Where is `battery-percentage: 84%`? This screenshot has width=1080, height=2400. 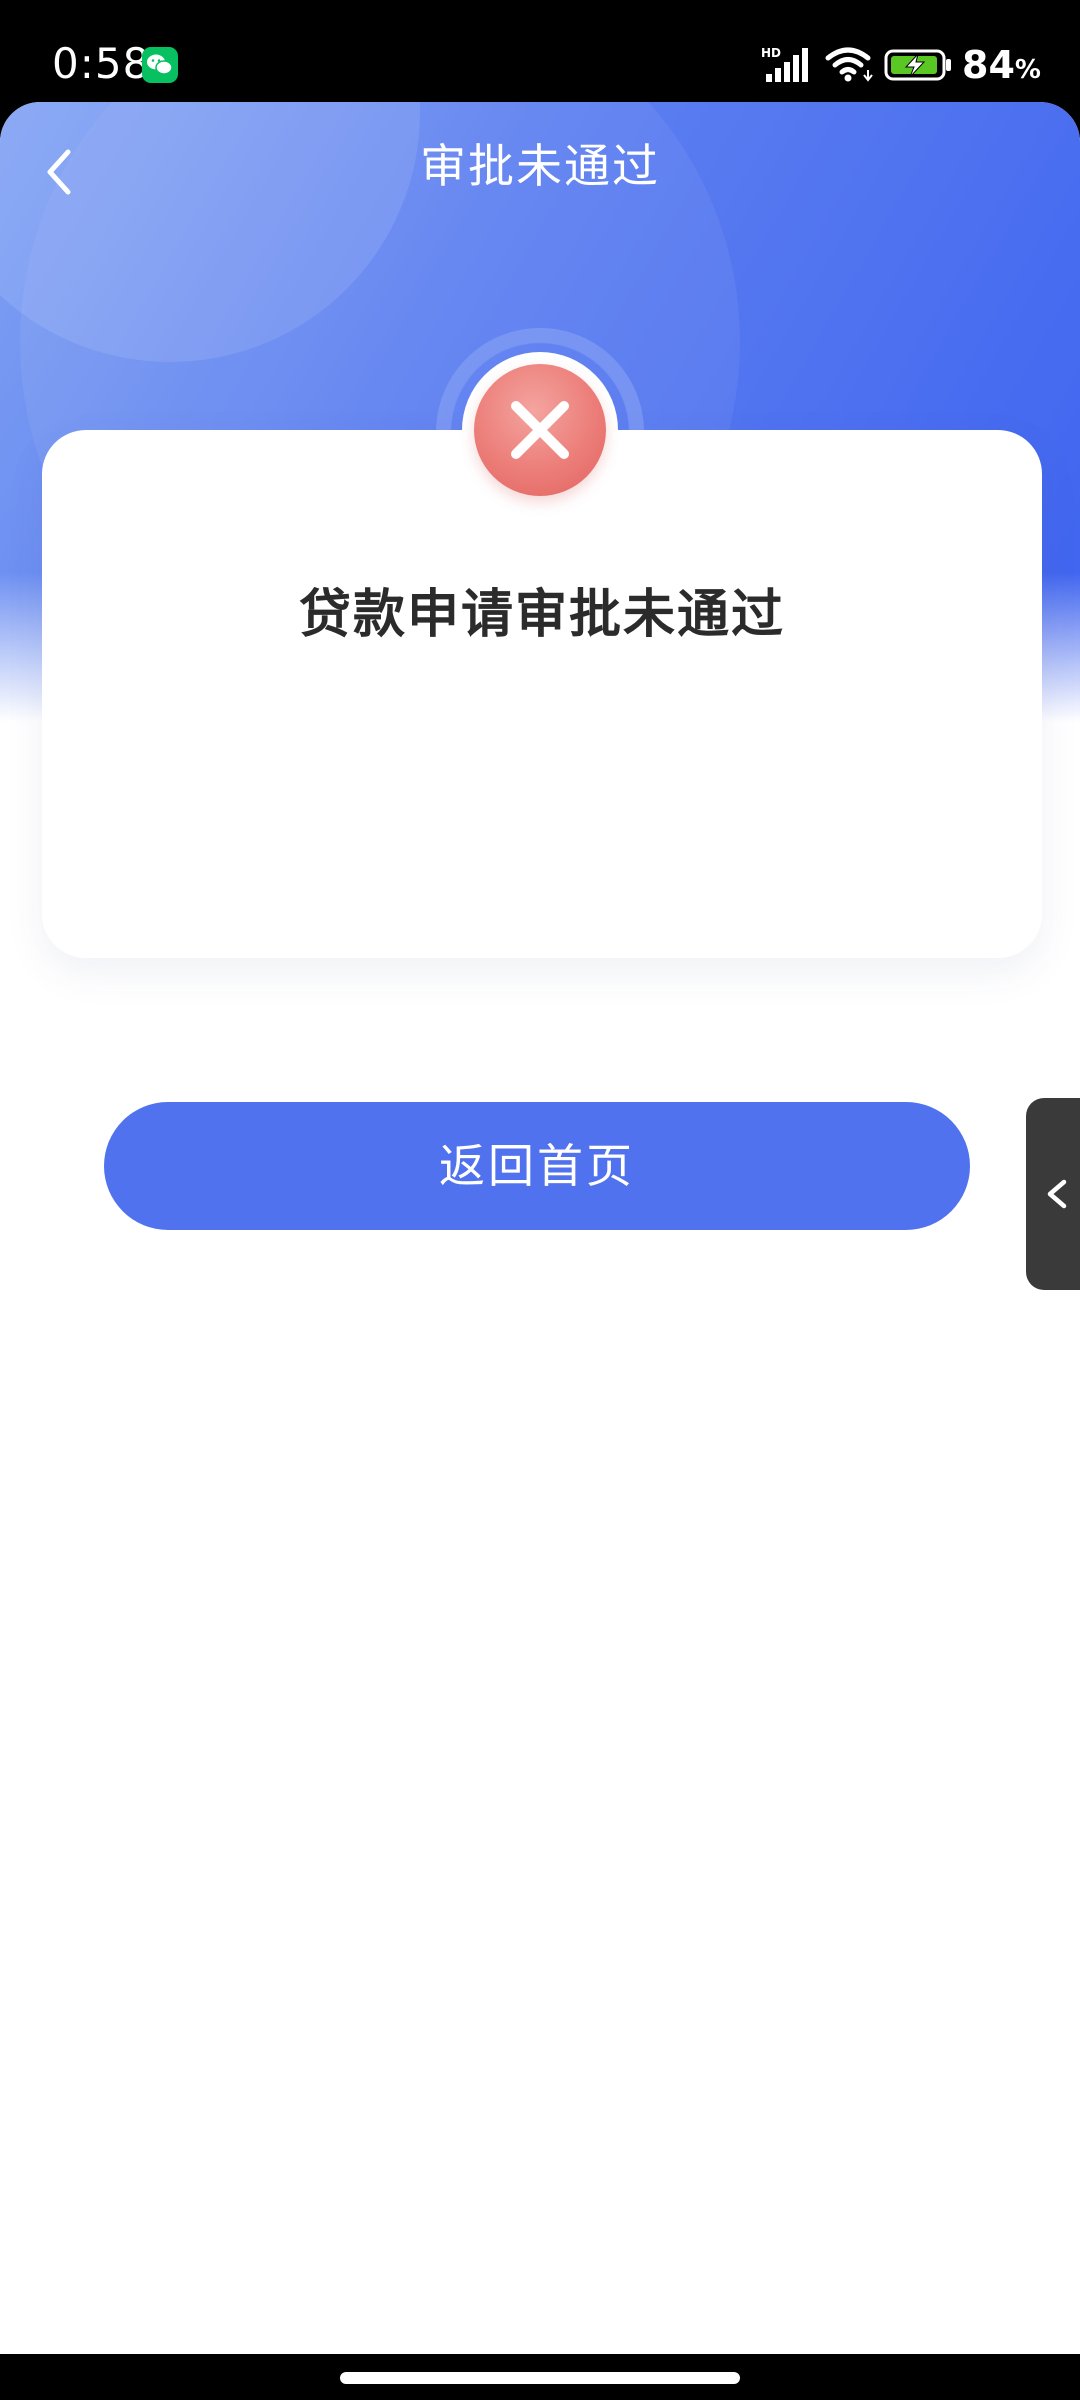
battery-percentage: 84% is located at coordinates (1001, 67).